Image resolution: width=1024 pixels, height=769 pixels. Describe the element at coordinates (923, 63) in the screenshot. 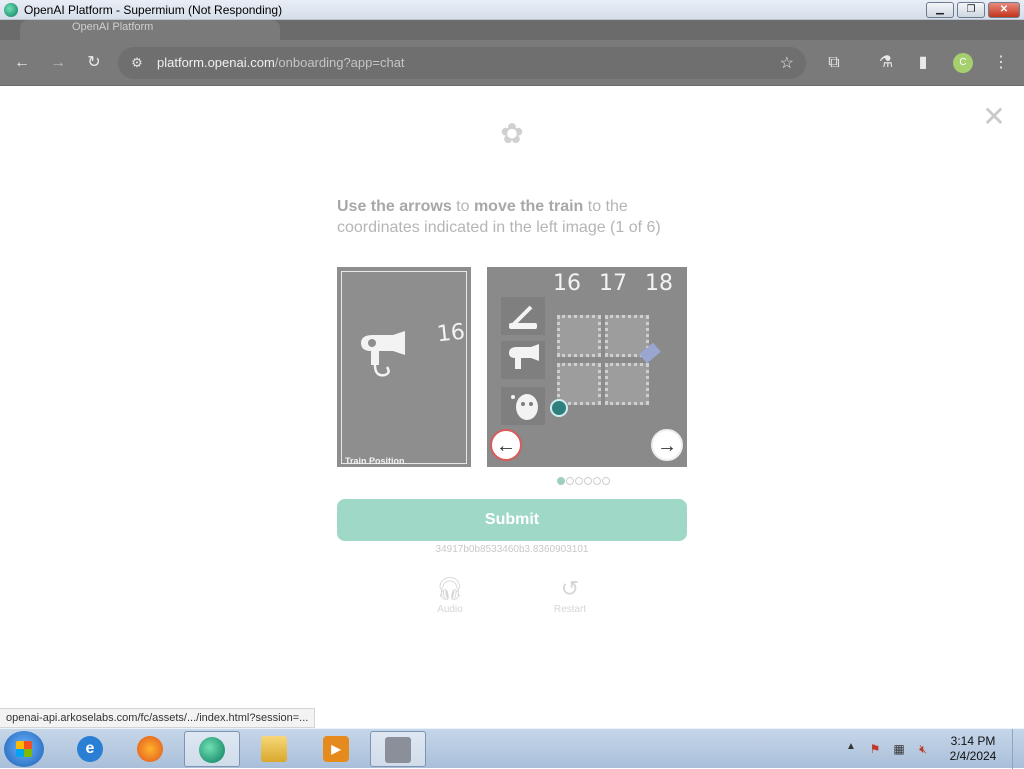

I see `side-panel-icon: ▮` at that location.